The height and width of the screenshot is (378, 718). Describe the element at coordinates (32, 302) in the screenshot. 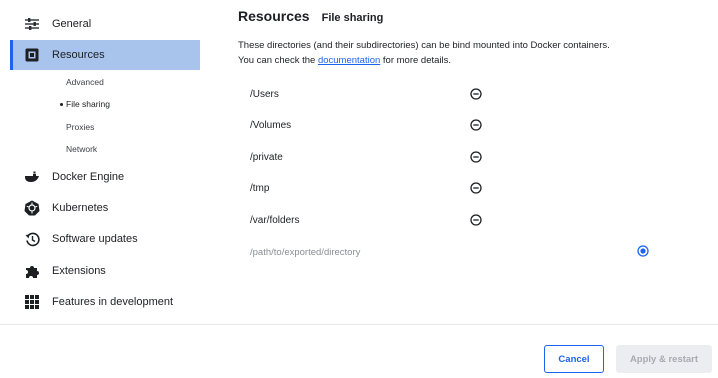

I see `grid-icon` at that location.